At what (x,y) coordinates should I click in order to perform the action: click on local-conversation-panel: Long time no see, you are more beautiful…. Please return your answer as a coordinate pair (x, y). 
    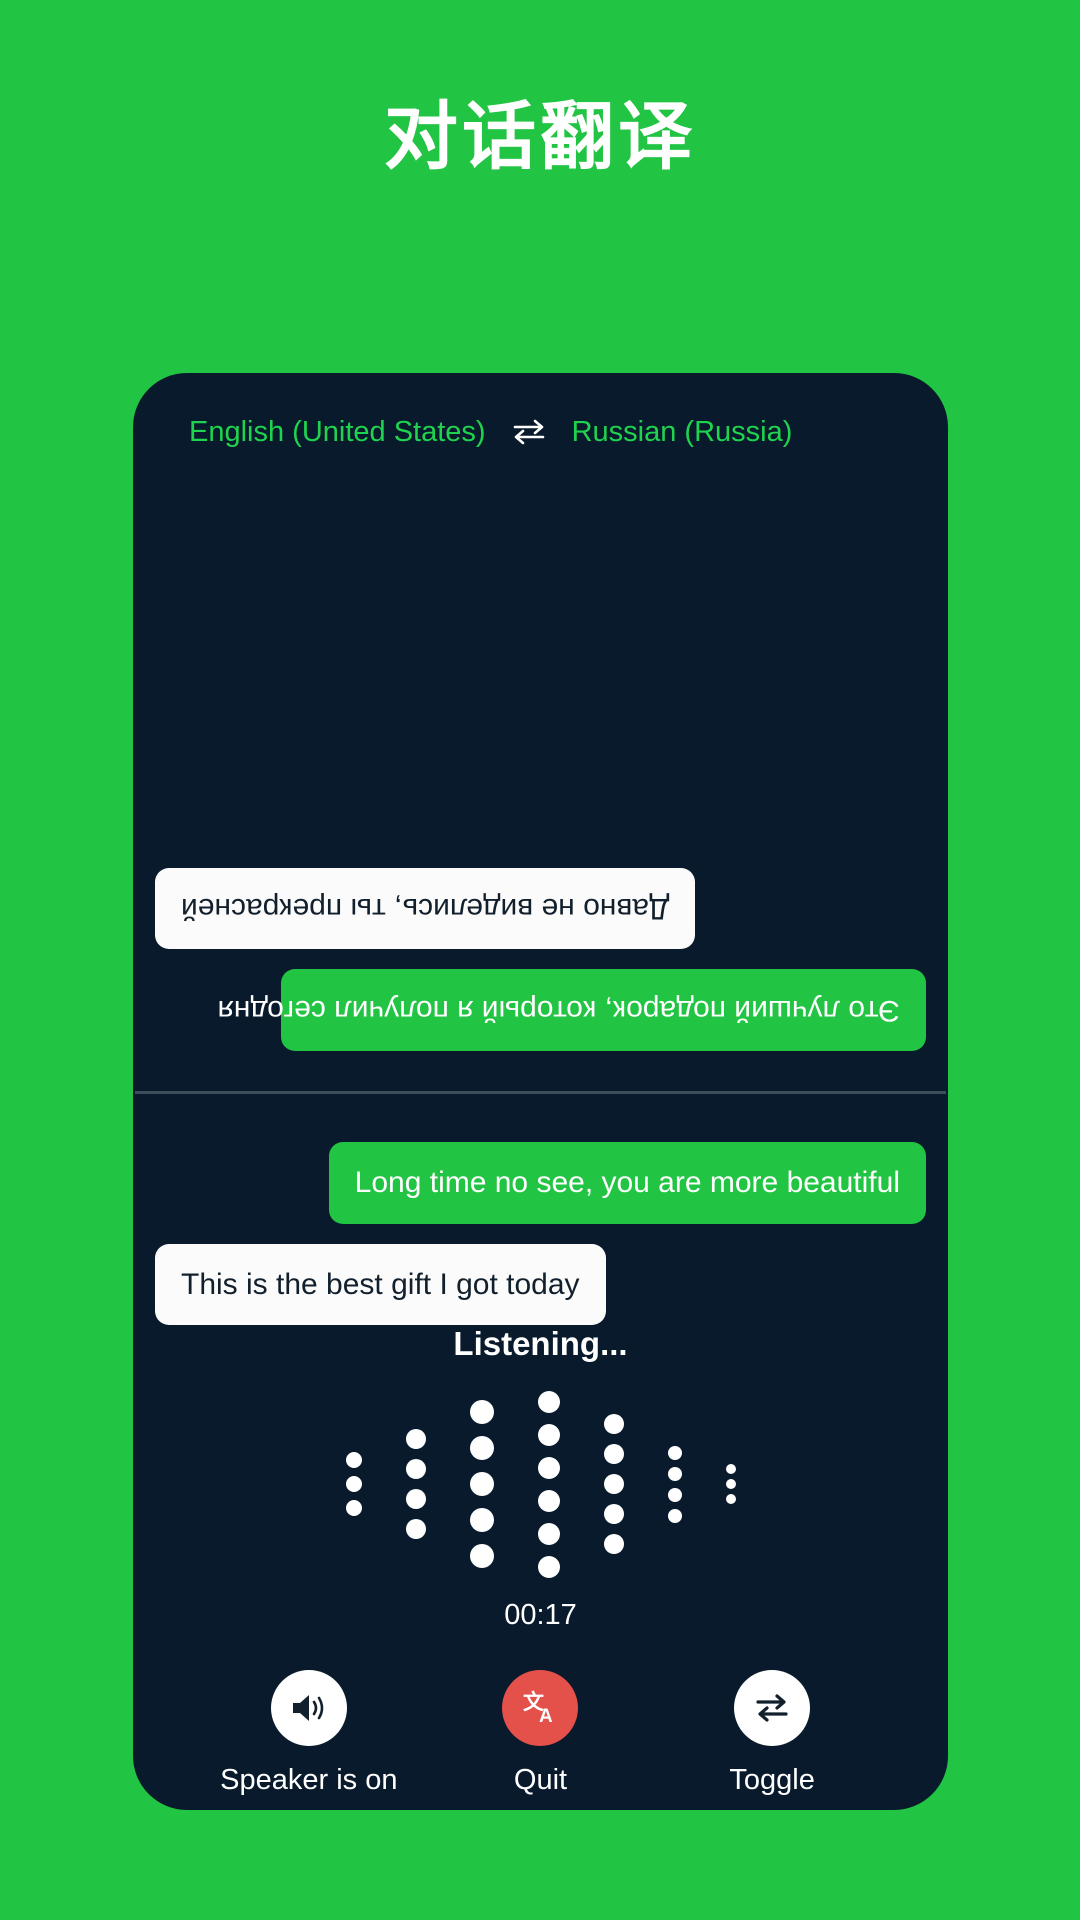
    Looking at the image, I should click on (540, 1209).